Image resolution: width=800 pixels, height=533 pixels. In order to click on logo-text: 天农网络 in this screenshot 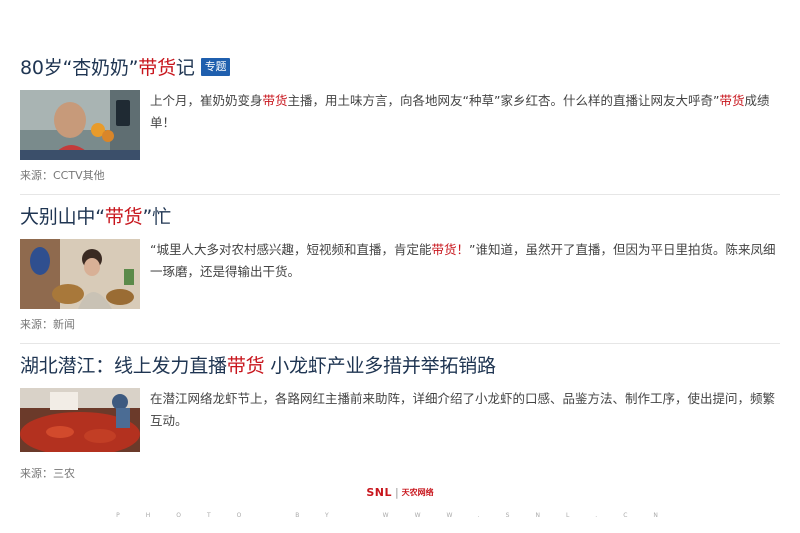, I will do `click(417, 492)`.